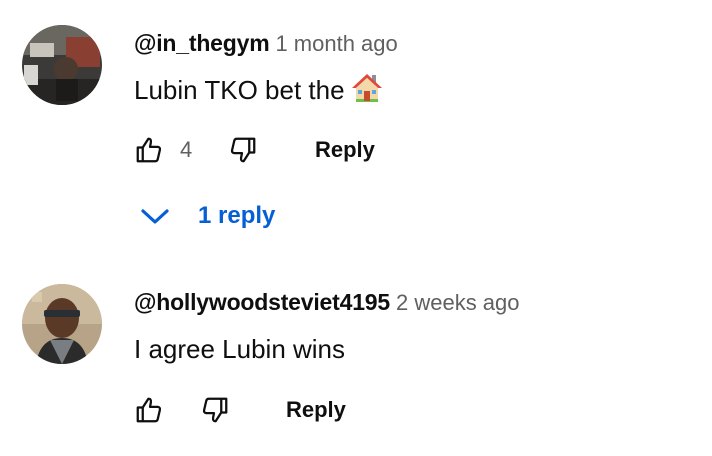  Describe the element at coordinates (186, 149) in the screenshot. I see `like-count: 4` at that location.